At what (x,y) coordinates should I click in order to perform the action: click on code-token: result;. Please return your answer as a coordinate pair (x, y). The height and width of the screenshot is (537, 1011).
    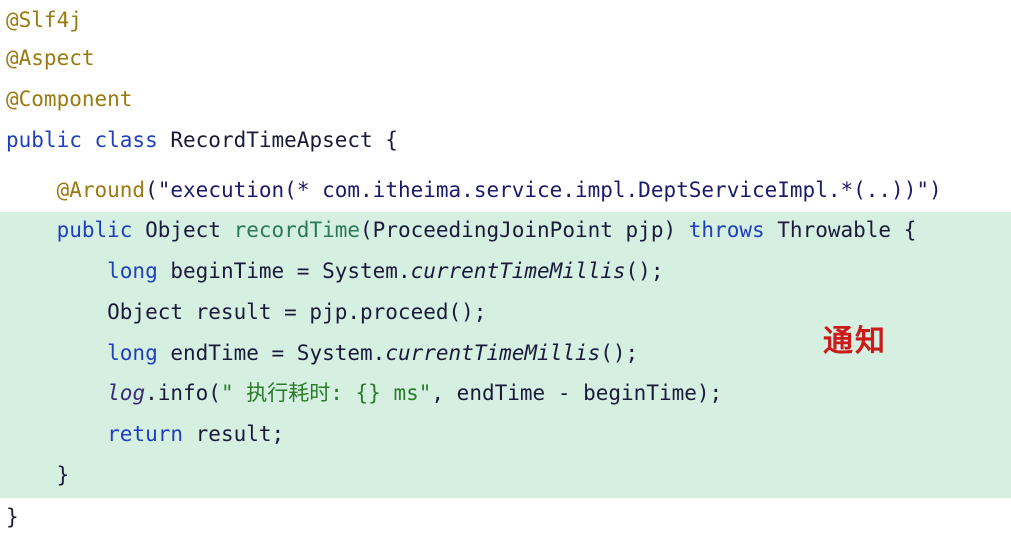
    Looking at the image, I should click on (240, 434).